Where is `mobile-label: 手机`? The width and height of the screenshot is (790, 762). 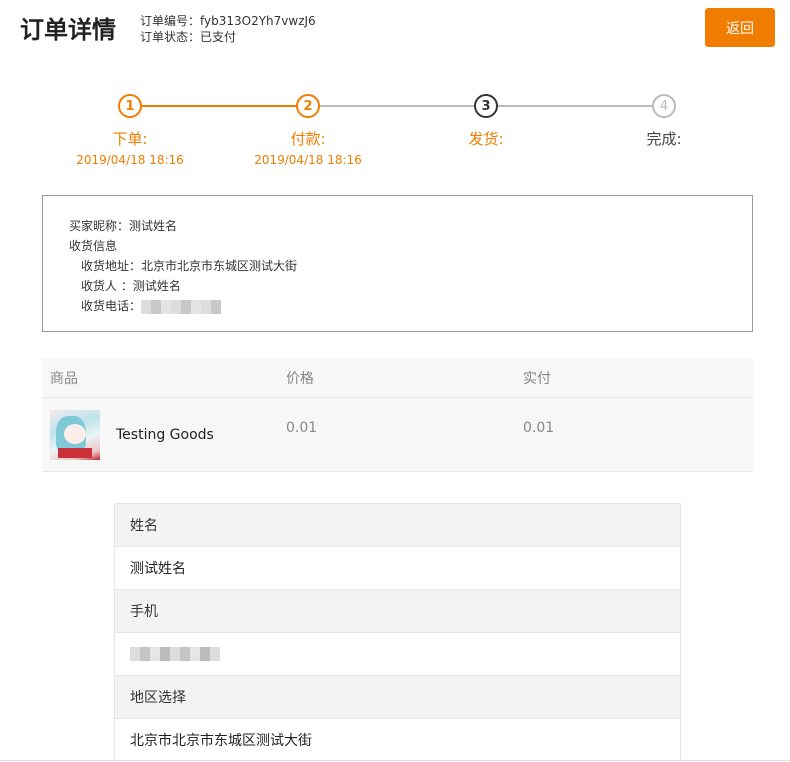
mobile-label: 手机 is located at coordinates (397, 610).